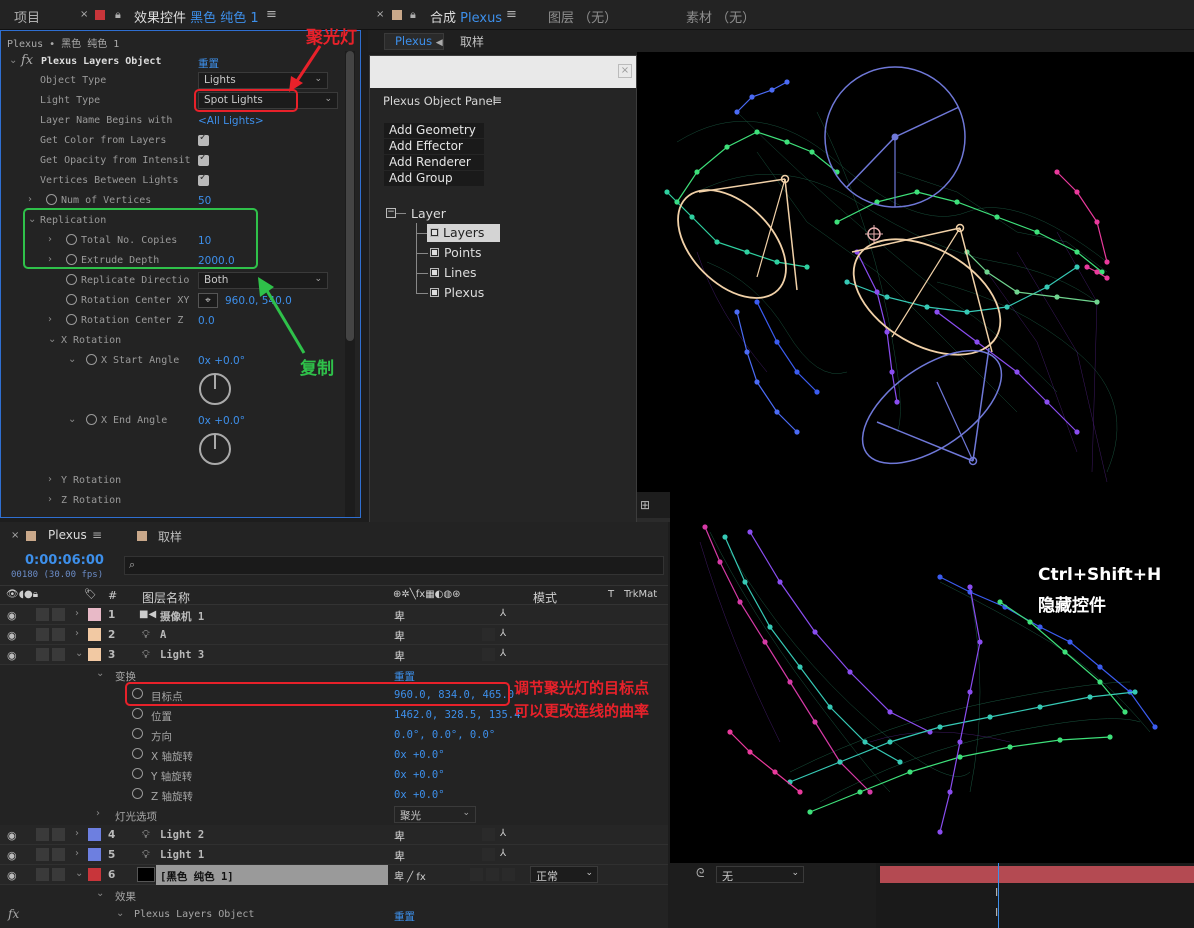 This screenshot has height=928, width=1194. What do you see at coordinates (334, 615) in the screenshot?
I see `layer-row-1: ◉ › 1 ■◀ 摄像机 1 卑 ⅄` at bounding box center [334, 615].